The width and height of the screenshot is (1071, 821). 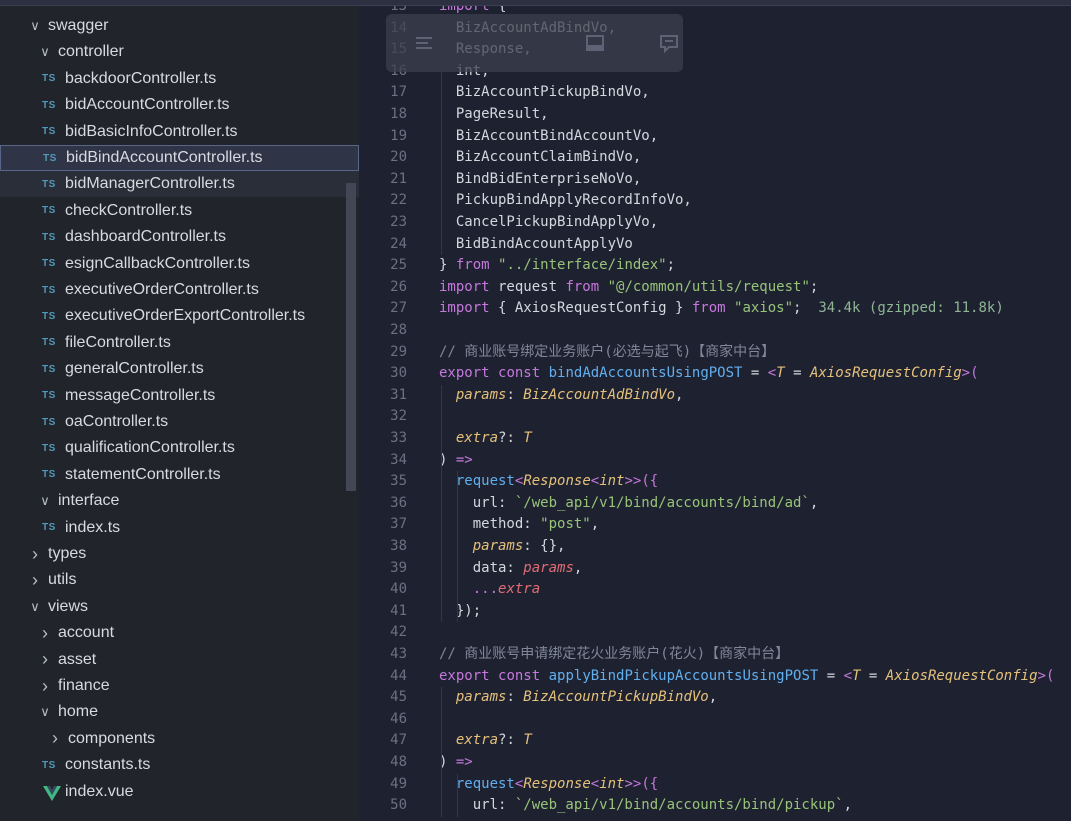 What do you see at coordinates (150, 184) in the screenshot?
I see `tree-item-label: bidManagerController.ts` at bounding box center [150, 184].